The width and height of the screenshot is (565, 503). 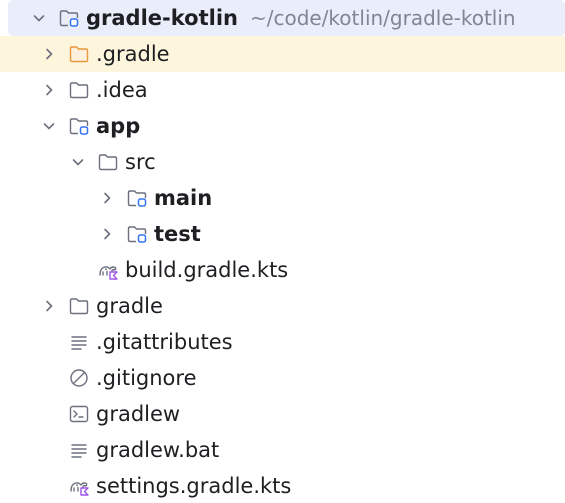 I want to click on tree-item-label: settings.gradle.kts, so click(x=194, y=486).